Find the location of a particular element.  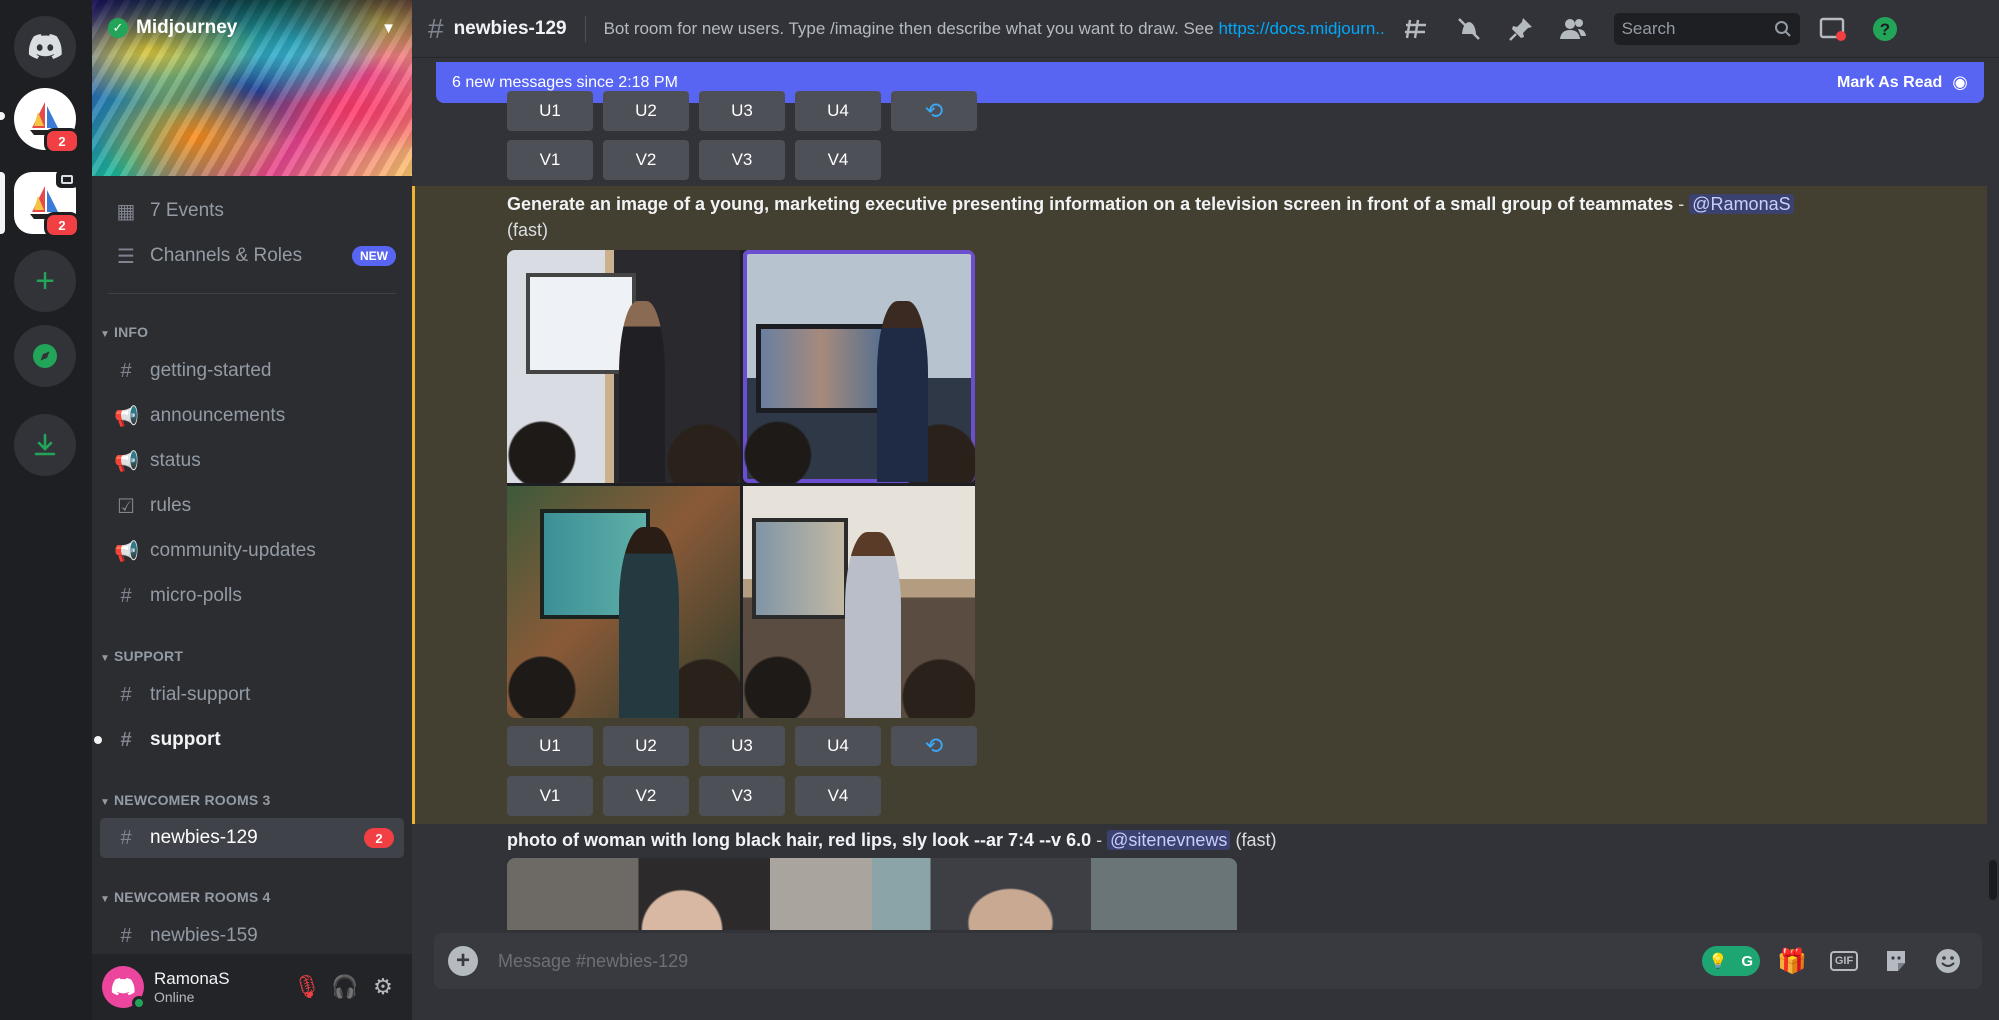

pinned-messages-button is located at coordinates (1521, 29).